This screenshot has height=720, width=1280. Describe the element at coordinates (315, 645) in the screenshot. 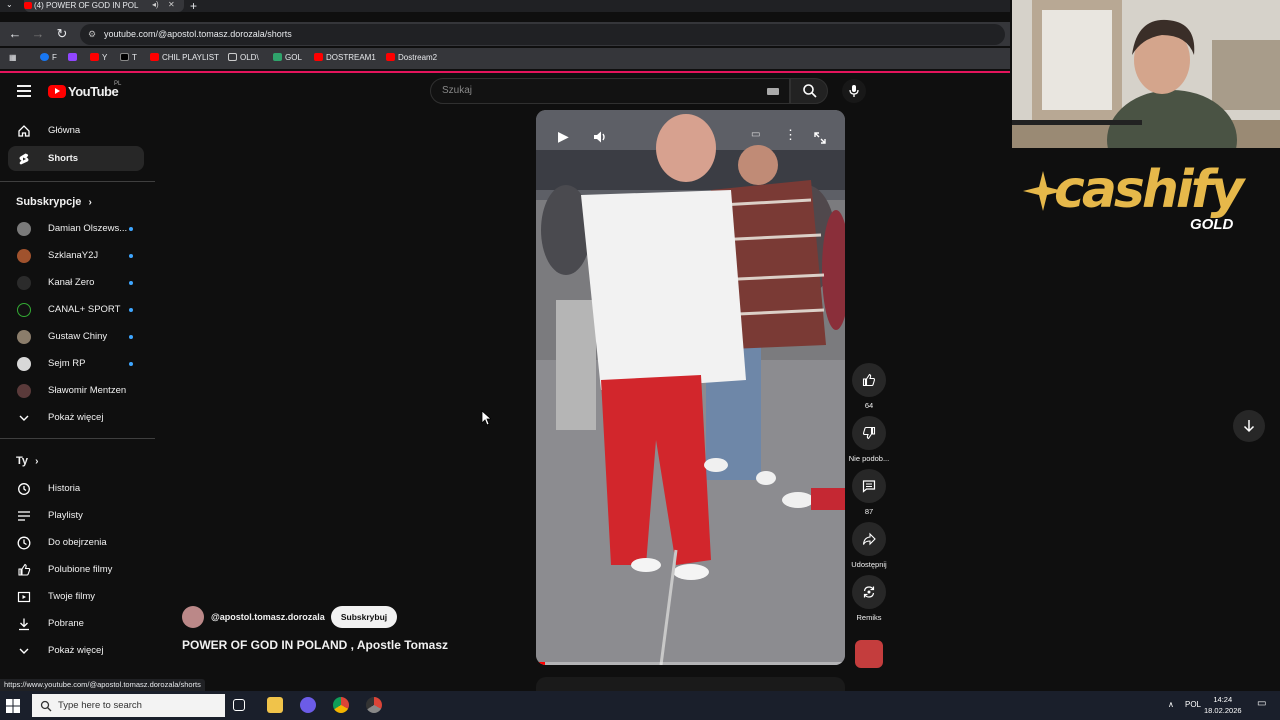

I see `short-title: POWER OF GOD IN POLAND , Apostle Tomasz` at that location.